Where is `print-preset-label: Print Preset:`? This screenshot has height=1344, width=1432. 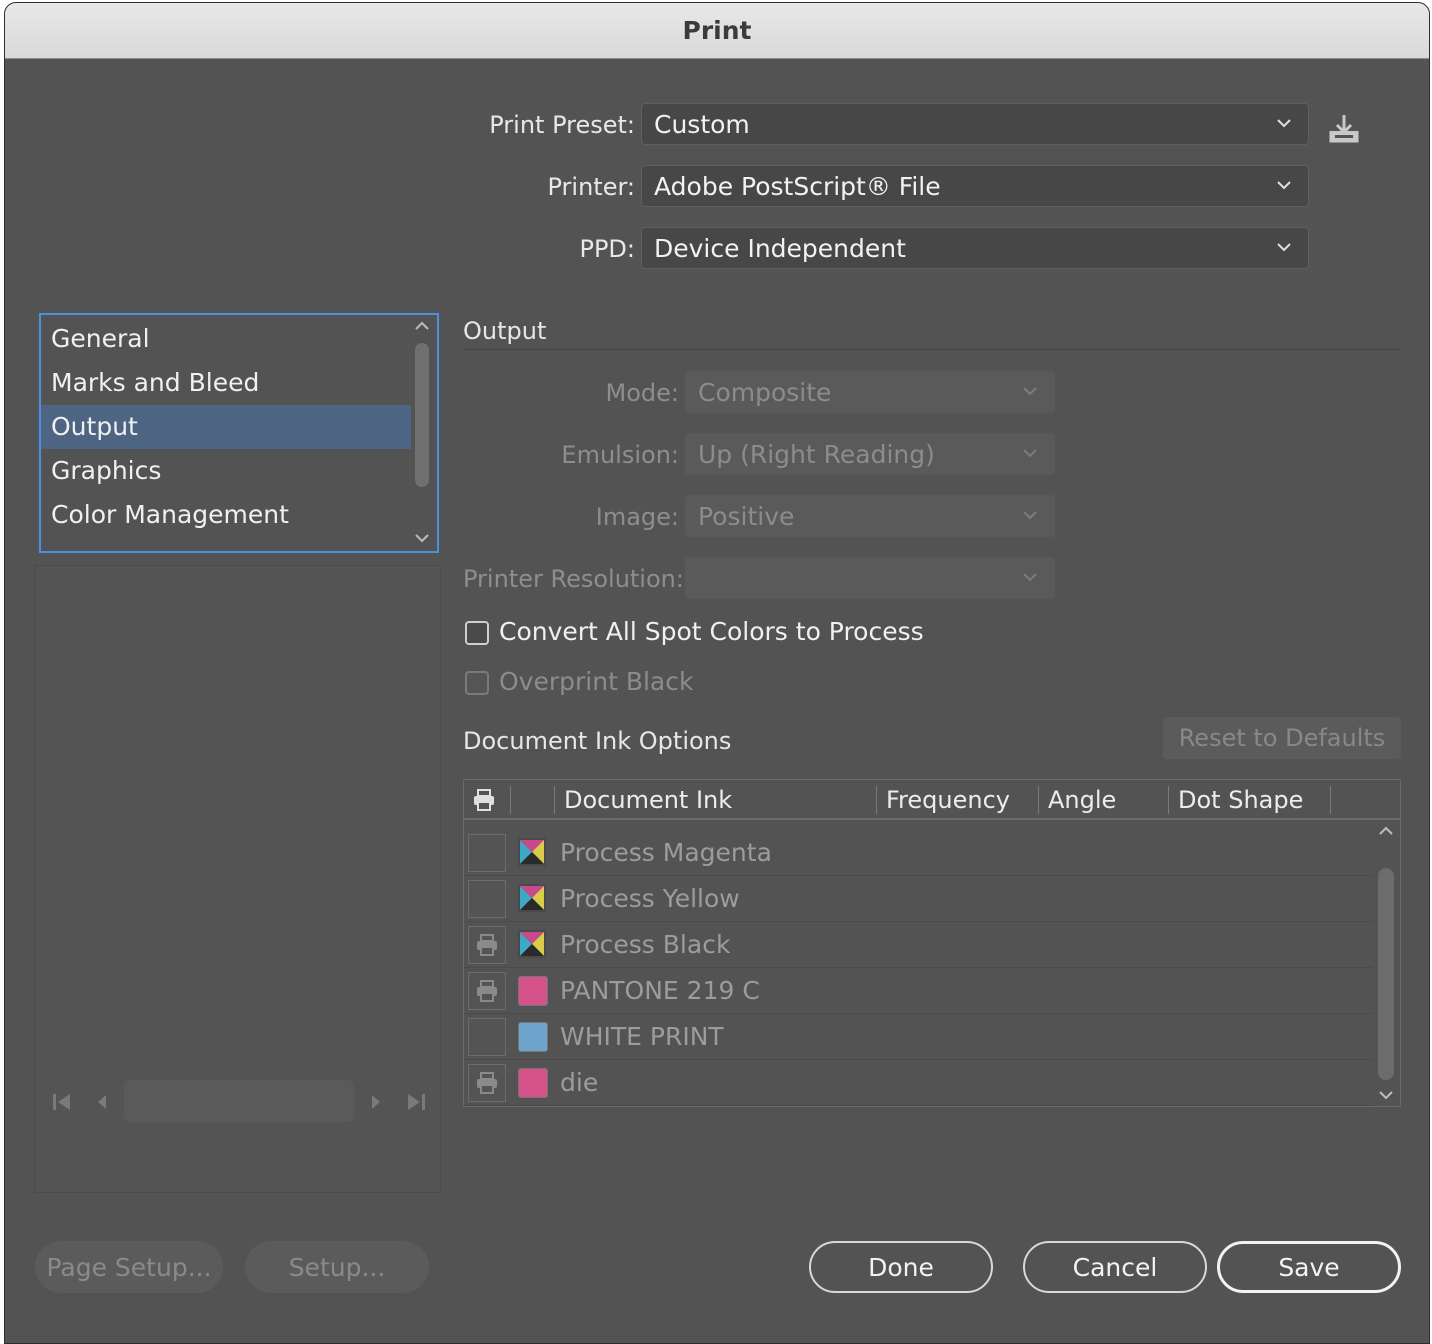
print-preset-label: Print Preset: is located at coordinates (562, 125).